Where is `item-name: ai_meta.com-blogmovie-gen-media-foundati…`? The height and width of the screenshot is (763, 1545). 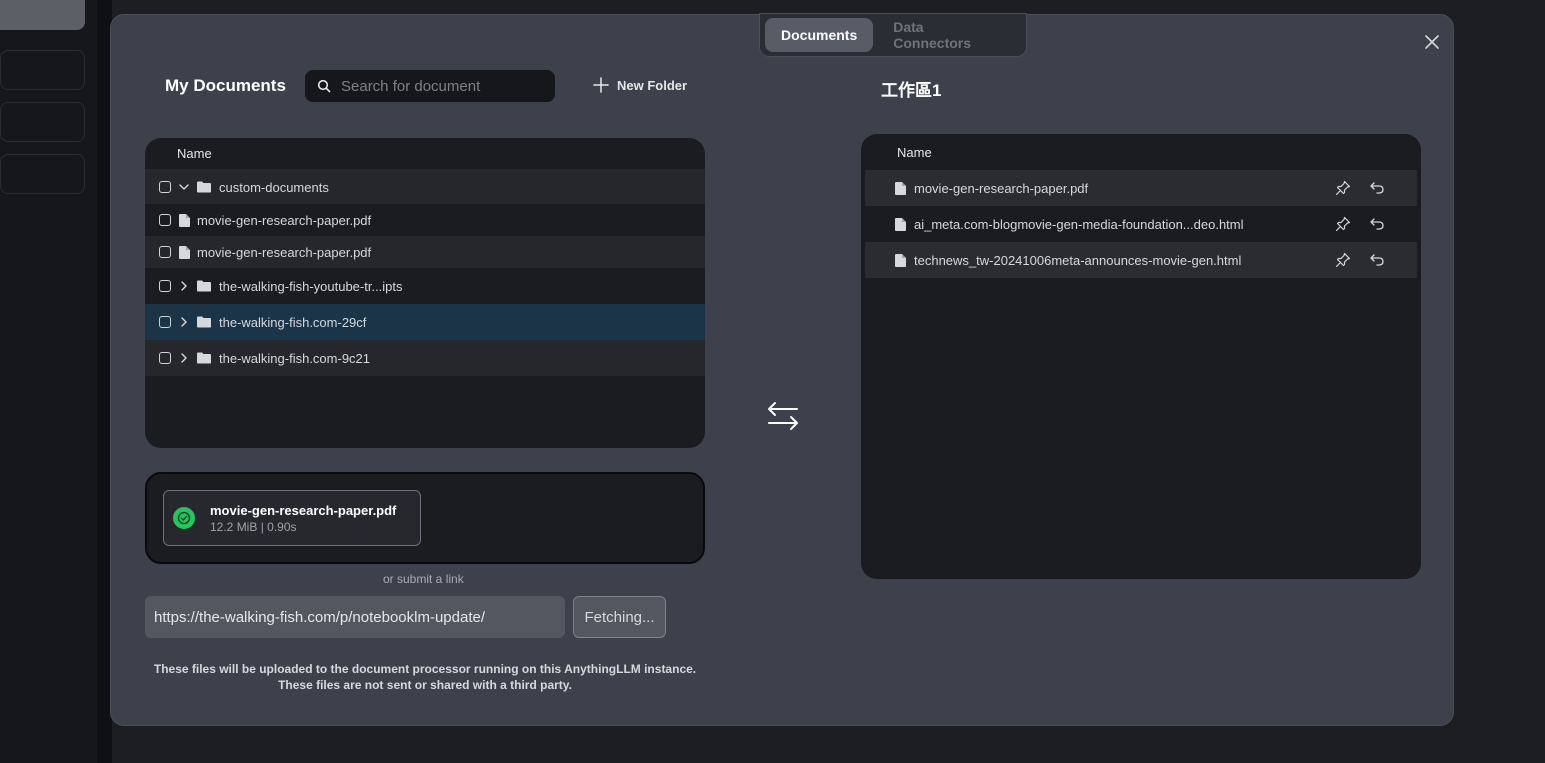 item-name: ai_meta.com-blogmovie-gen-media-foundati… is located at coordinates (1079, 224).